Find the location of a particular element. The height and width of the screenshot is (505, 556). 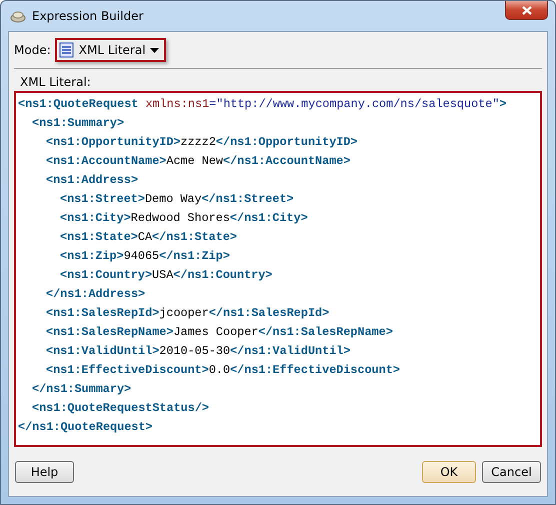

mode-label: Mode: is located at coordinates (32, 50).